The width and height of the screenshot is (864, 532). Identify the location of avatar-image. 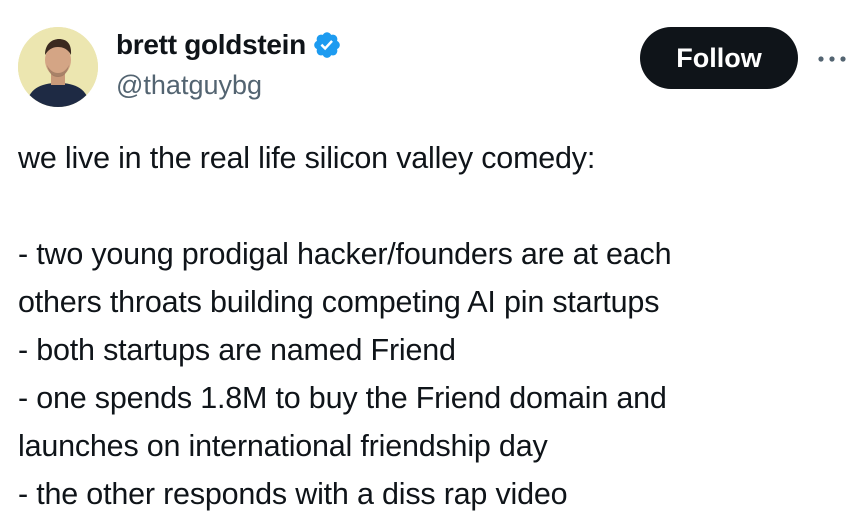
(58, 67).